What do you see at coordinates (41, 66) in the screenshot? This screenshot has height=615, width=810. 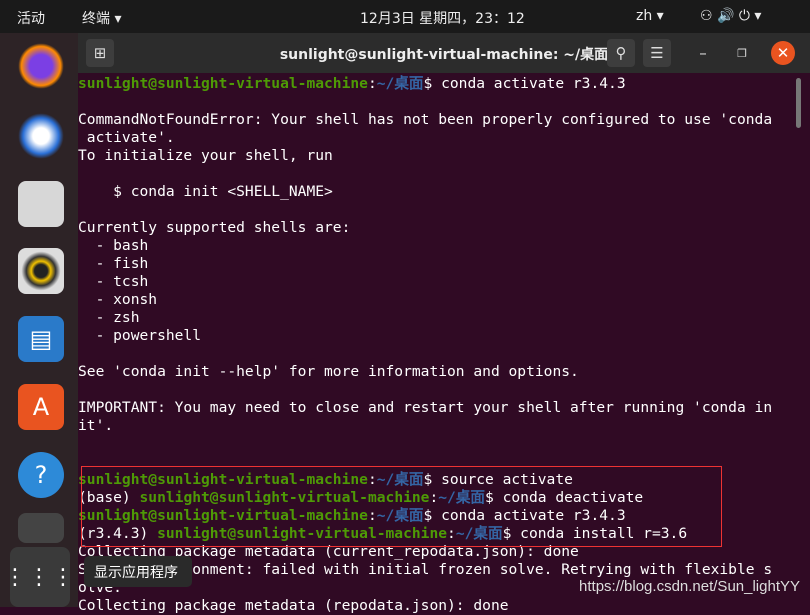 I see `firefox-icon` at bounding box center [41, 66].